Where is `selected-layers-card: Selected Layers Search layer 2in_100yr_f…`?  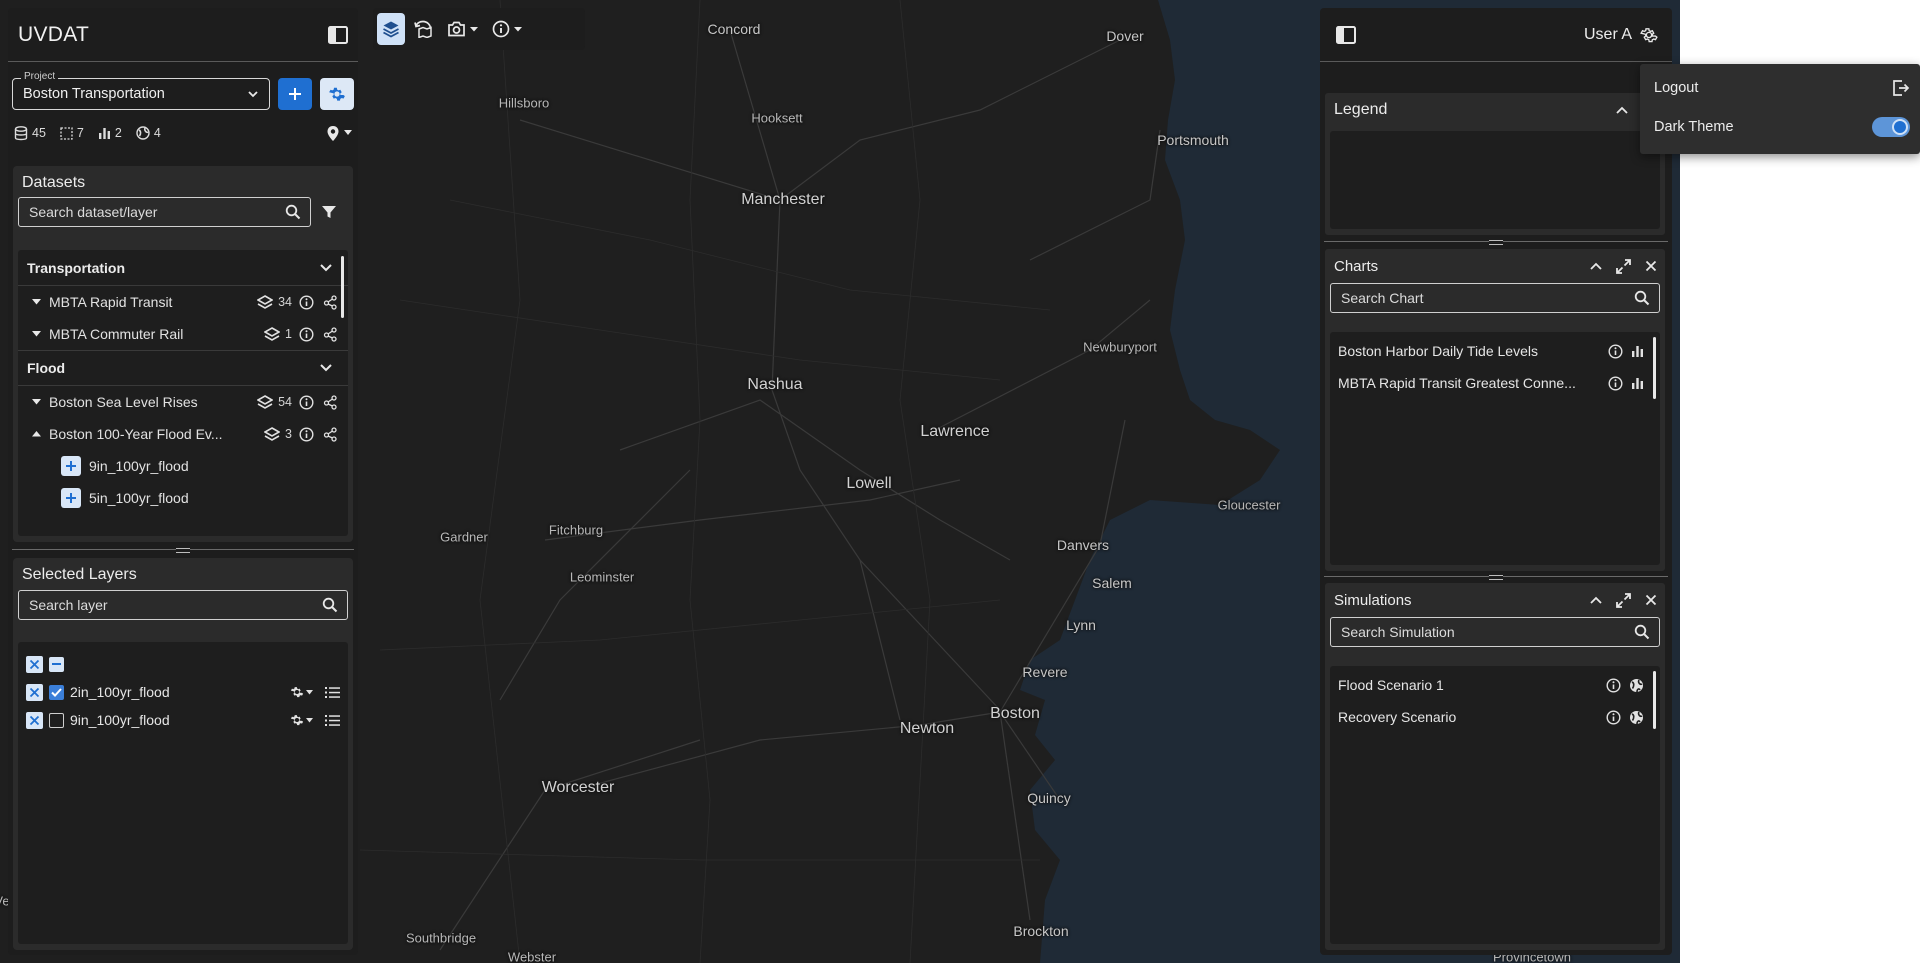
selected-layers-card: Selected Layers Search layer 2in_100yr_f… is located at coordinates (183, 754).